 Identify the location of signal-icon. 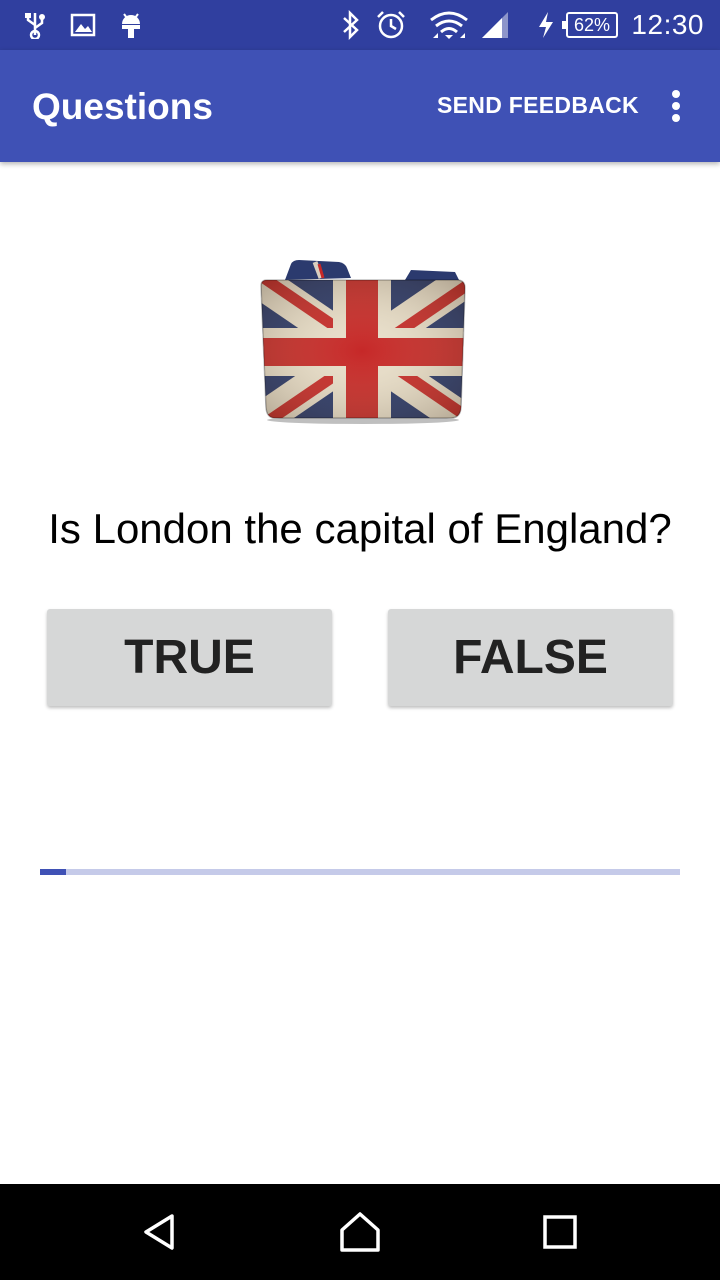
(495, 25).